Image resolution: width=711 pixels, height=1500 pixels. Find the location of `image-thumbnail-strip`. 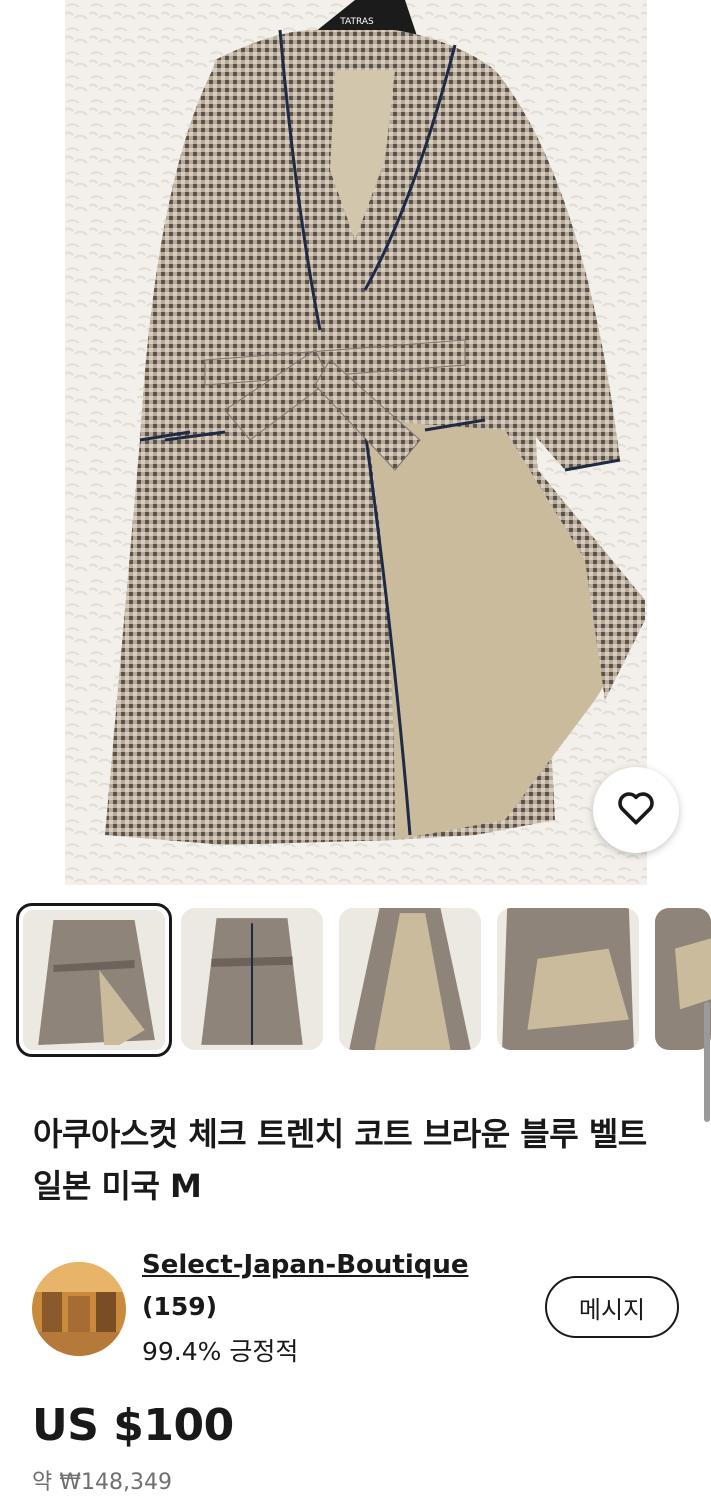

image-thumbnail-strip is located at coordinates (355, 980).